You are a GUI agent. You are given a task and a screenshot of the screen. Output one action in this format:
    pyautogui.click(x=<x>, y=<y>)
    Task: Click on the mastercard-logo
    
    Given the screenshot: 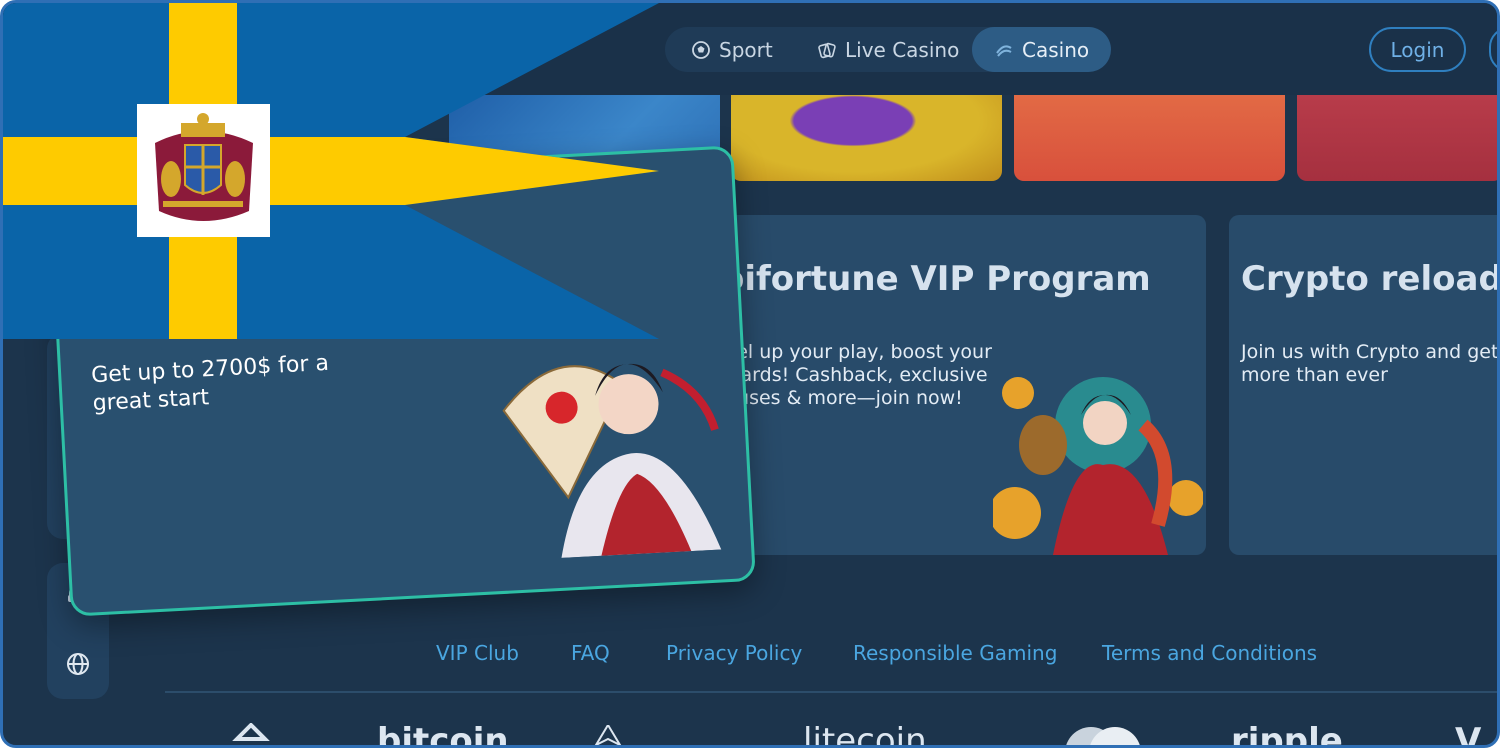 What is the action you would take?
    pyautogui.click(x=1103, y=736)
    